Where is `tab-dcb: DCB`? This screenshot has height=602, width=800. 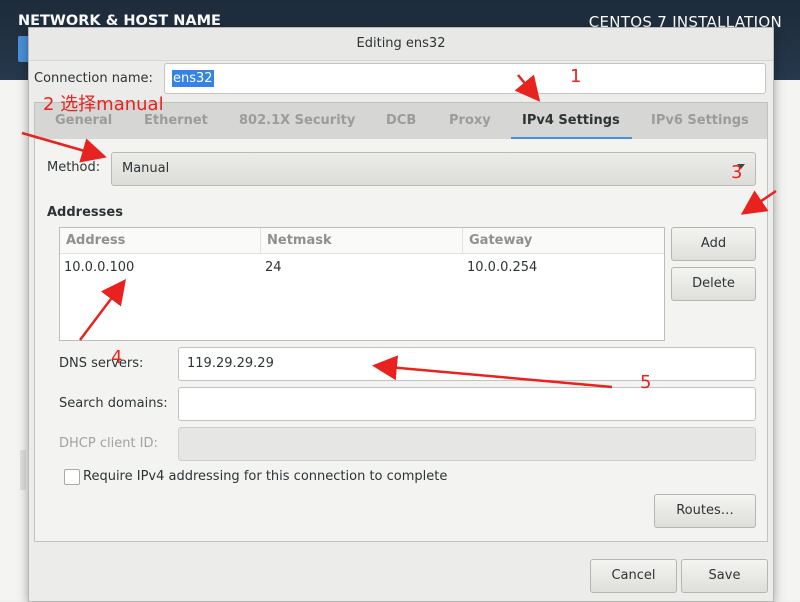
tab-dcb: DCB is located at coordinates (401, 121).